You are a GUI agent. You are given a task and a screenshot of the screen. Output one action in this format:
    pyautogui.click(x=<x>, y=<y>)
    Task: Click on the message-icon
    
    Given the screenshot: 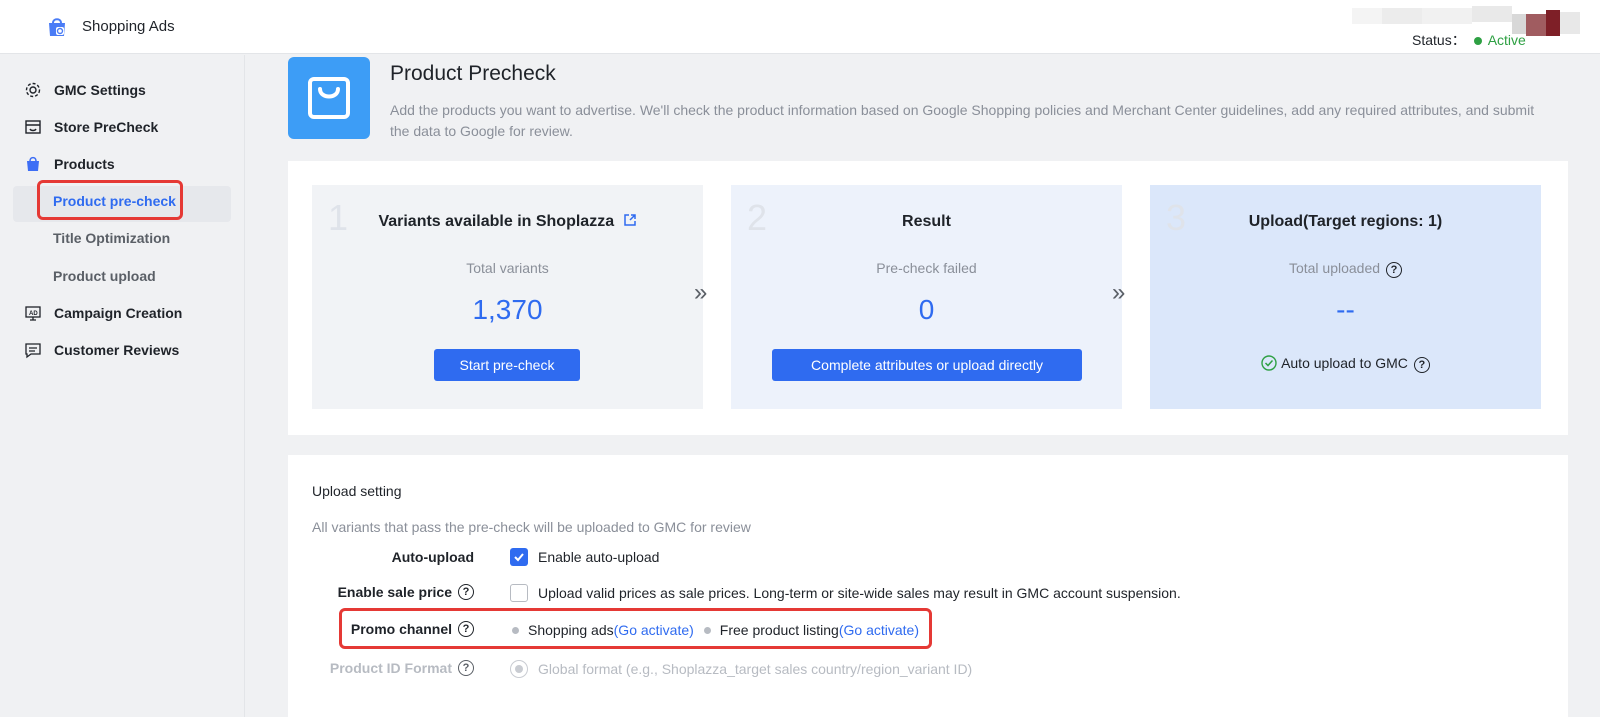 What is the action you would take?
    pyautogui.click(x=33, y=350)
    